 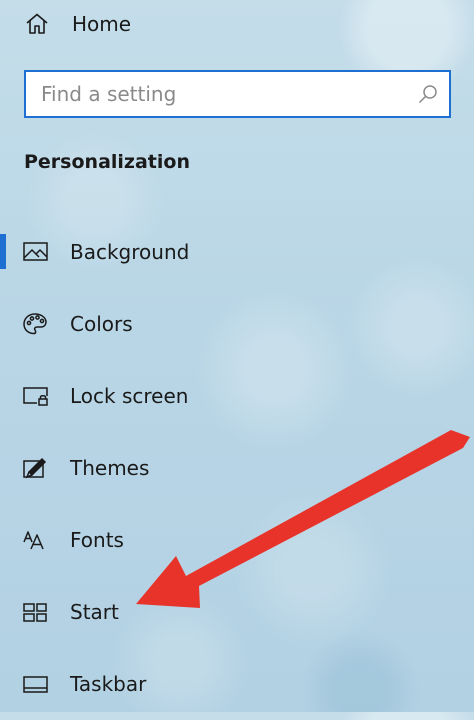 What do you see at coordinates (108, 684) in the screenshot?
I see `nav-item-label: Taskbar` at bounding box center [108, 684].